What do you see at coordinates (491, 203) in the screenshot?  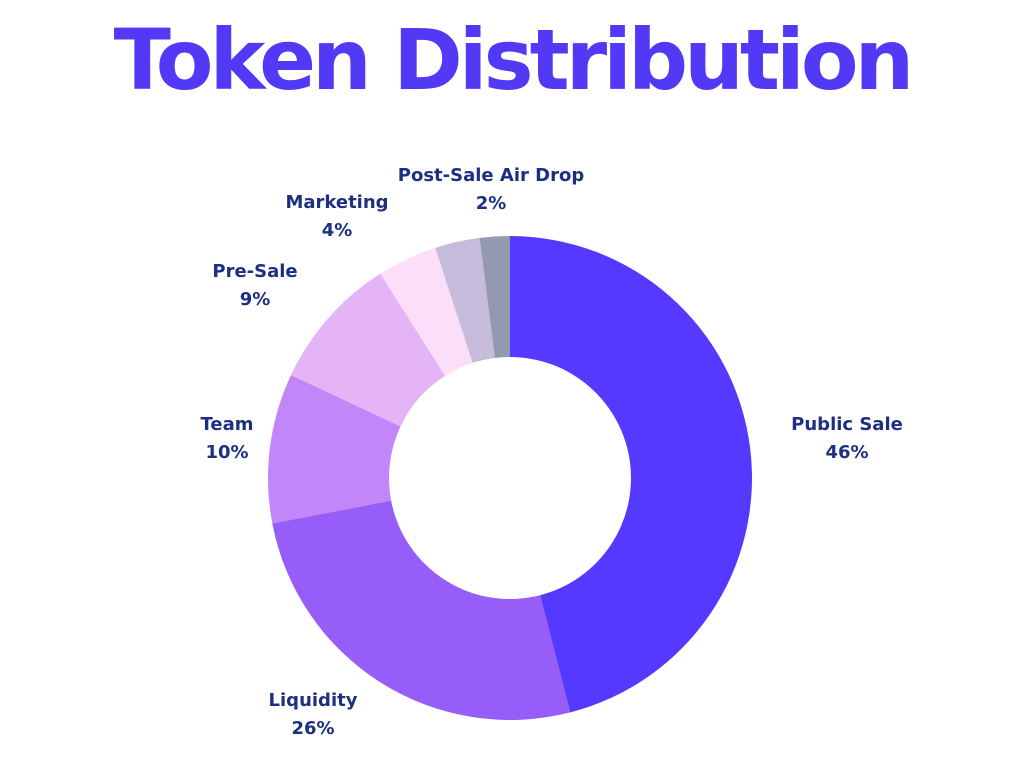 I see `slice-value-label: 2%` at bounding box center [491, 203].